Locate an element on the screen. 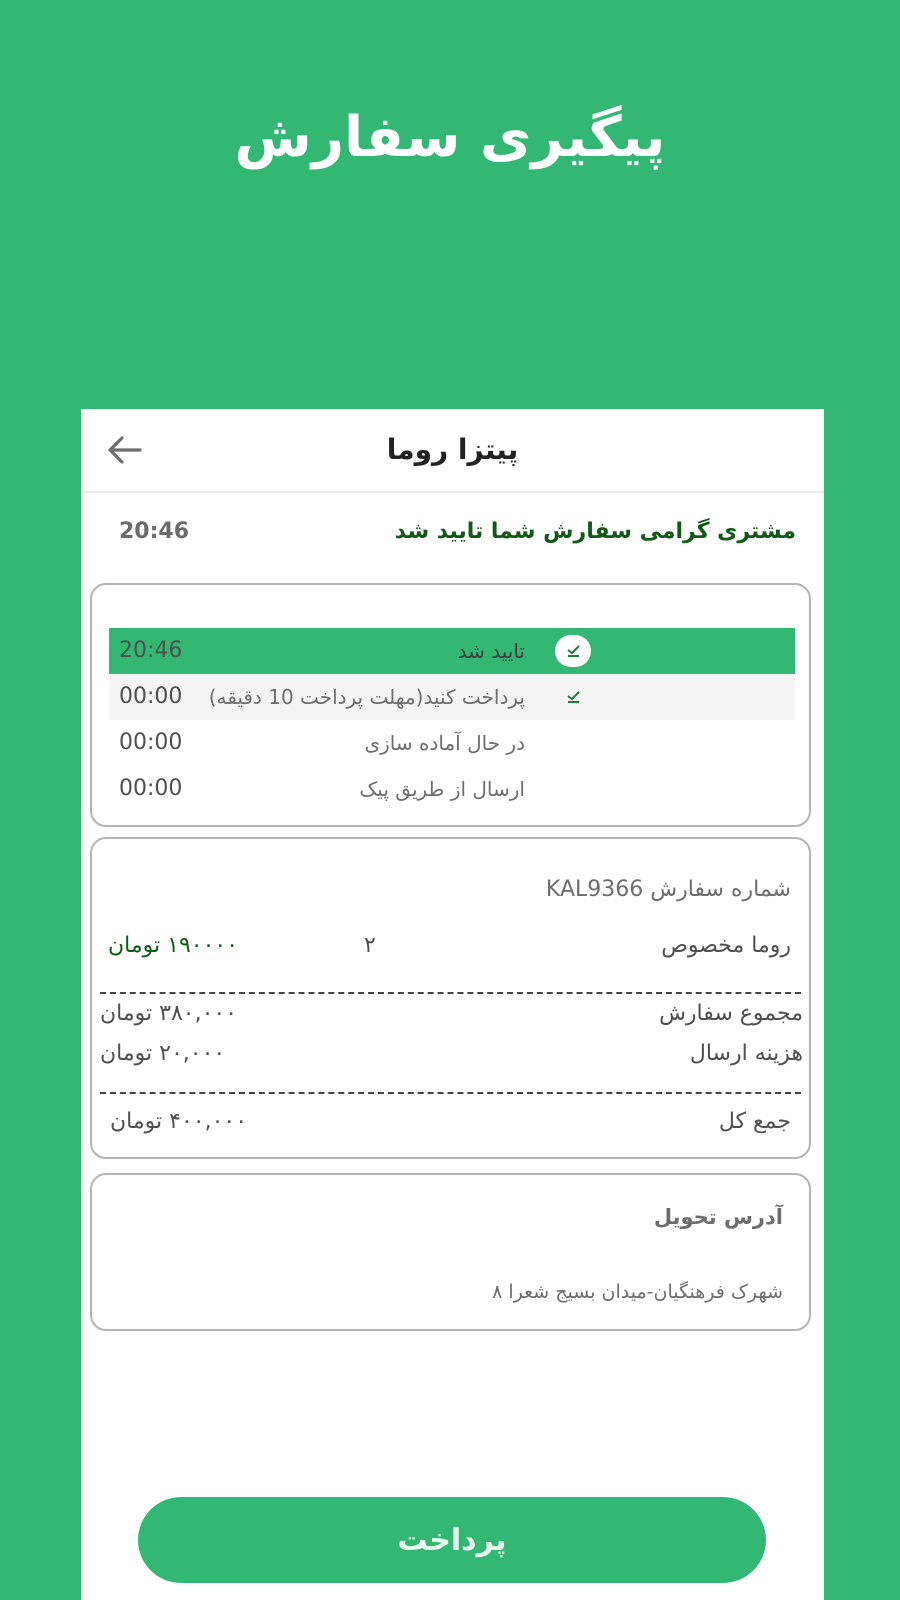  page-title: پیگیری سفارش is located at coordinates (450, 137).